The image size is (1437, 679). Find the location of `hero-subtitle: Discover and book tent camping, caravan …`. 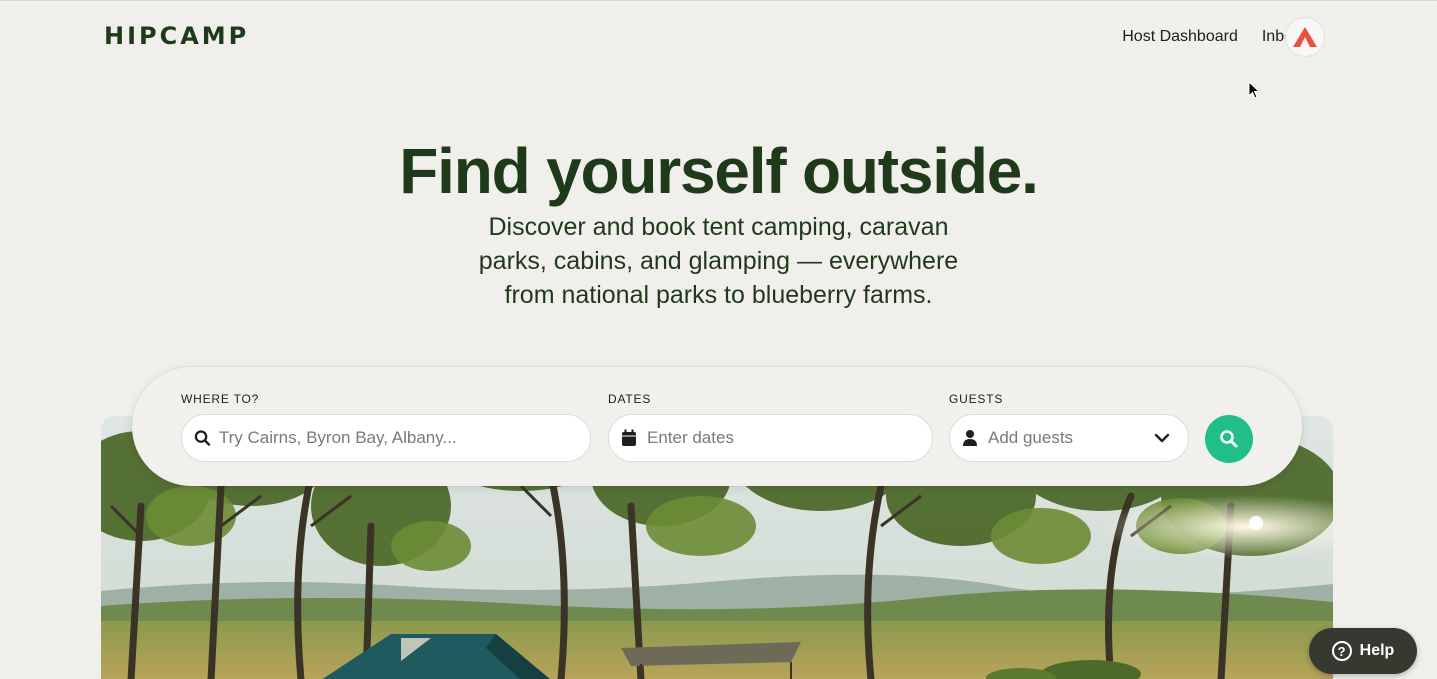

hero-subtitle: Discover and book tent camping, caravan … is located at coordinates (718, 261).